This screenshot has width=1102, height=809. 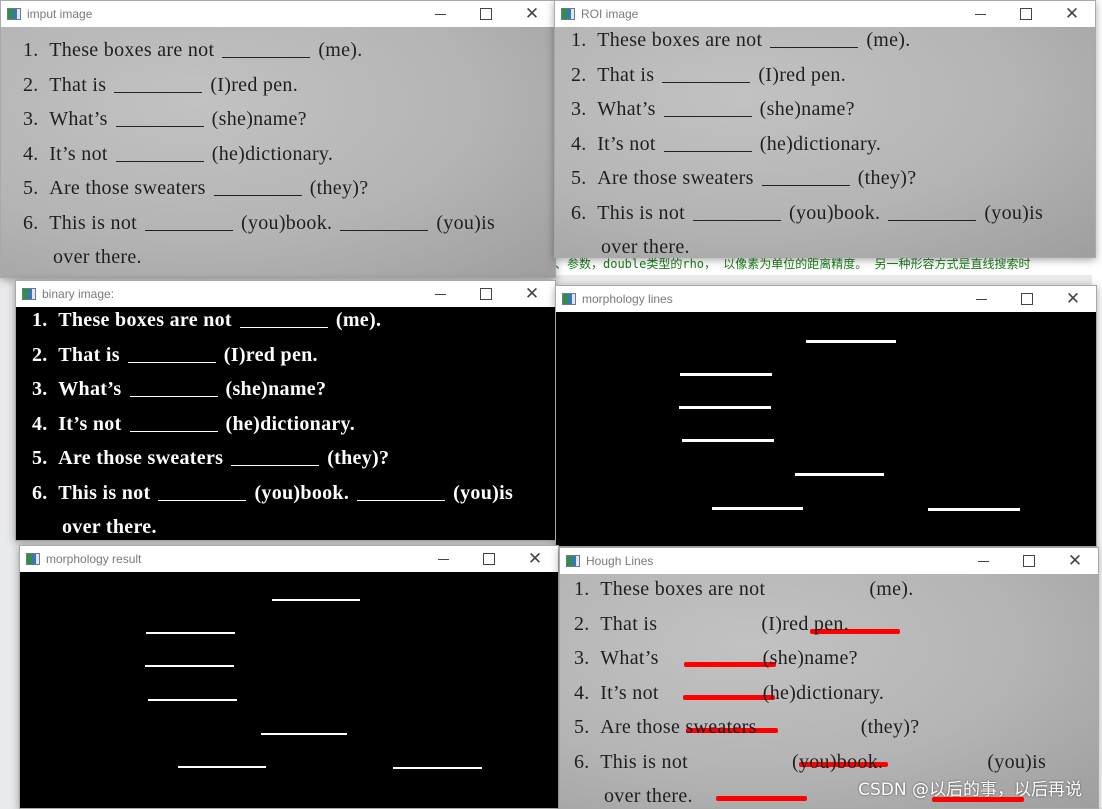 I want to click on worksheet-line: 6. This is not (you)book. (you)is, so click(x=272, y=493).